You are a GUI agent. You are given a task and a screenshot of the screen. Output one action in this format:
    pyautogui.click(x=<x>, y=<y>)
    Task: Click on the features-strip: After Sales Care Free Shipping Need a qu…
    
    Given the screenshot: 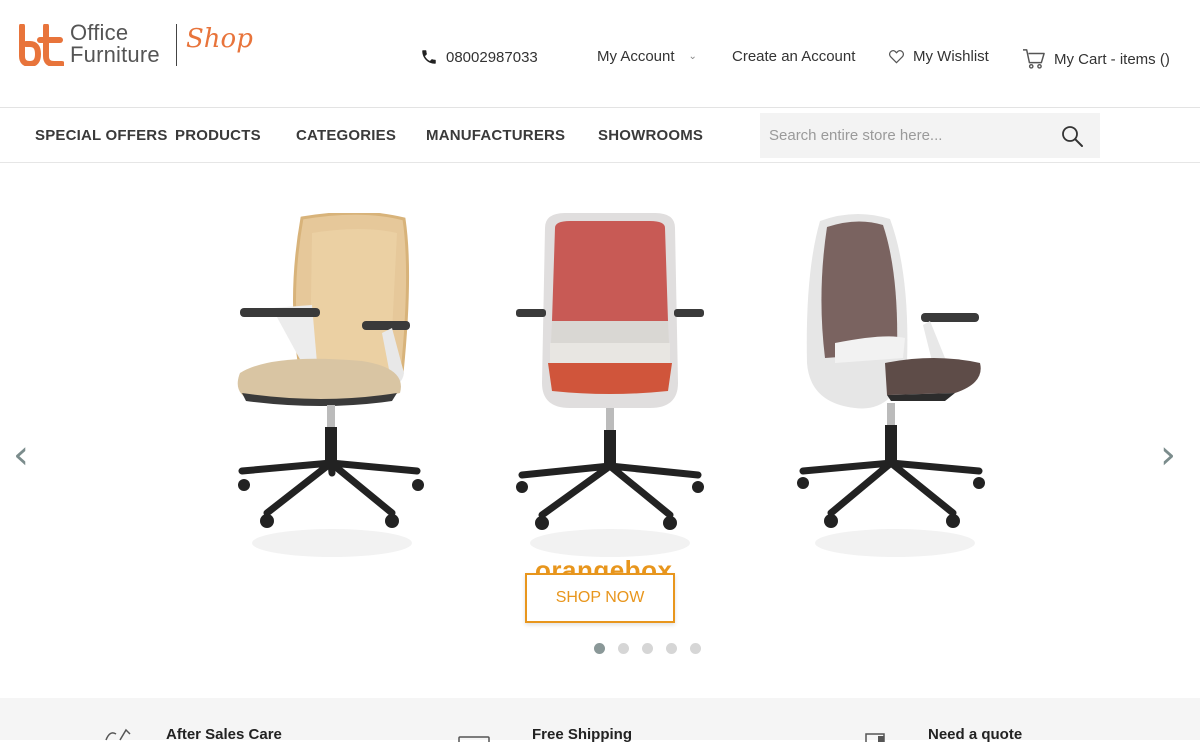 What is the action you would take?
    pyautogui.click(x=600, y=720)
    